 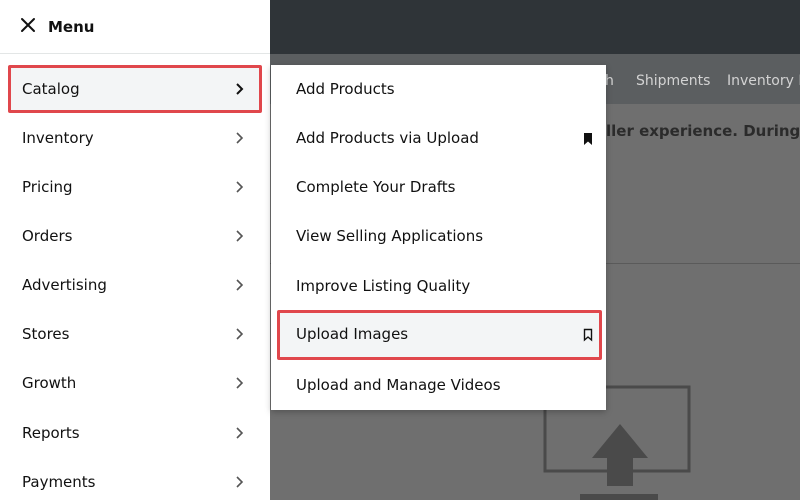 I want to click on submenu-item-label: Upload Images, so click(x=352, y=334).